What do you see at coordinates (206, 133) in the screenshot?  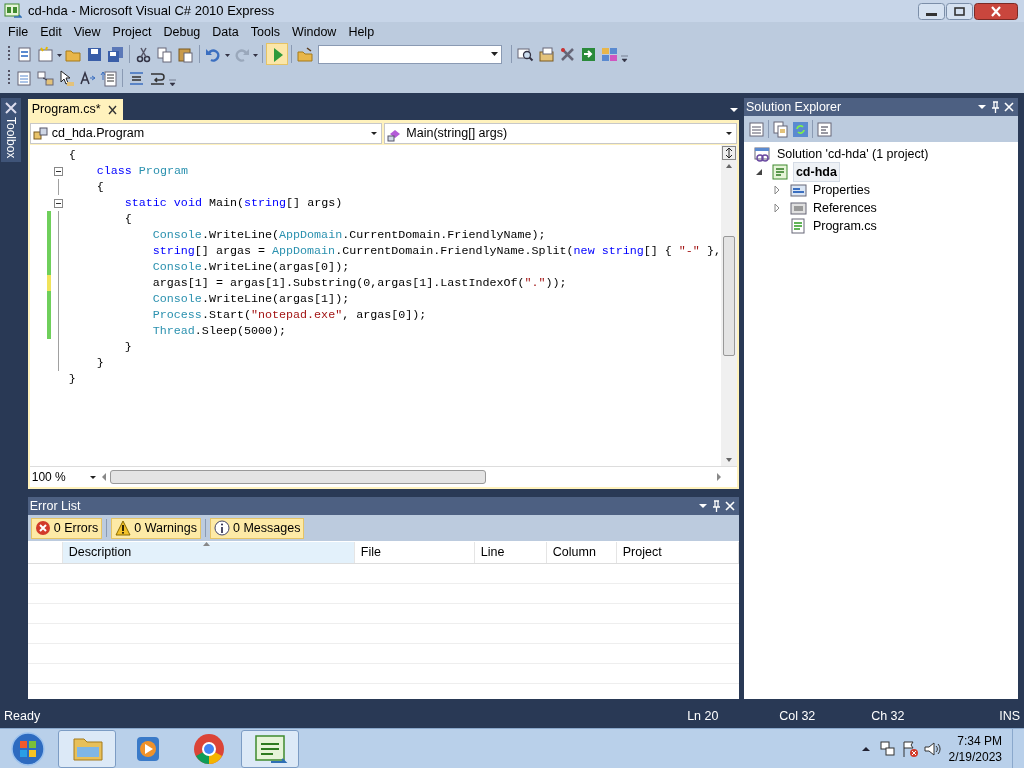 I see `types-dropdown: cd_hda.Program` at bounding box center [206, 133].